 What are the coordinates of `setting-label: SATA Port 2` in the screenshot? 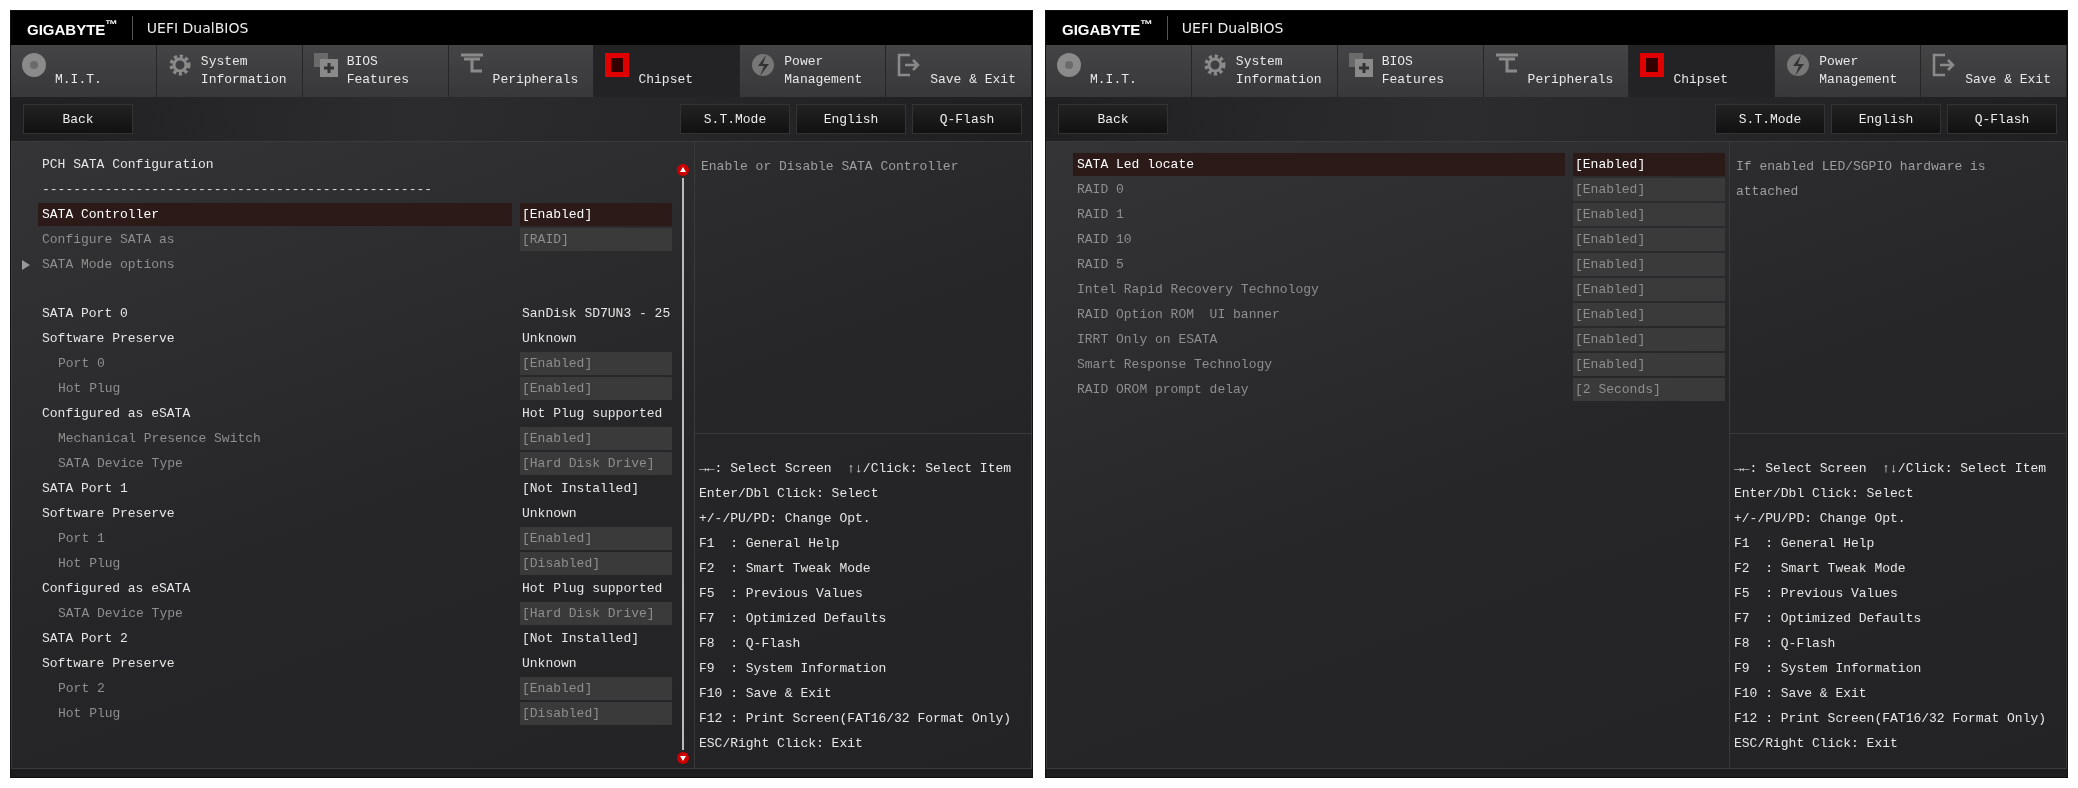 It's located at (85, 639).